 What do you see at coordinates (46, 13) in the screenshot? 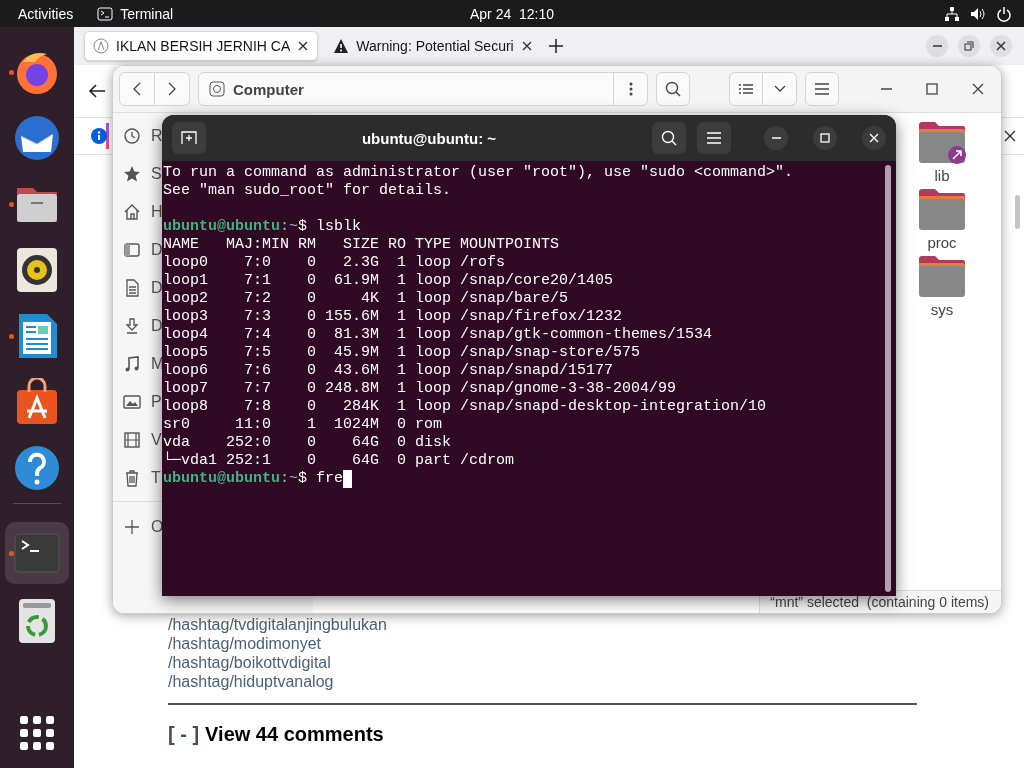
I see `activities-button: Activities` at bounding box center [46, 13].